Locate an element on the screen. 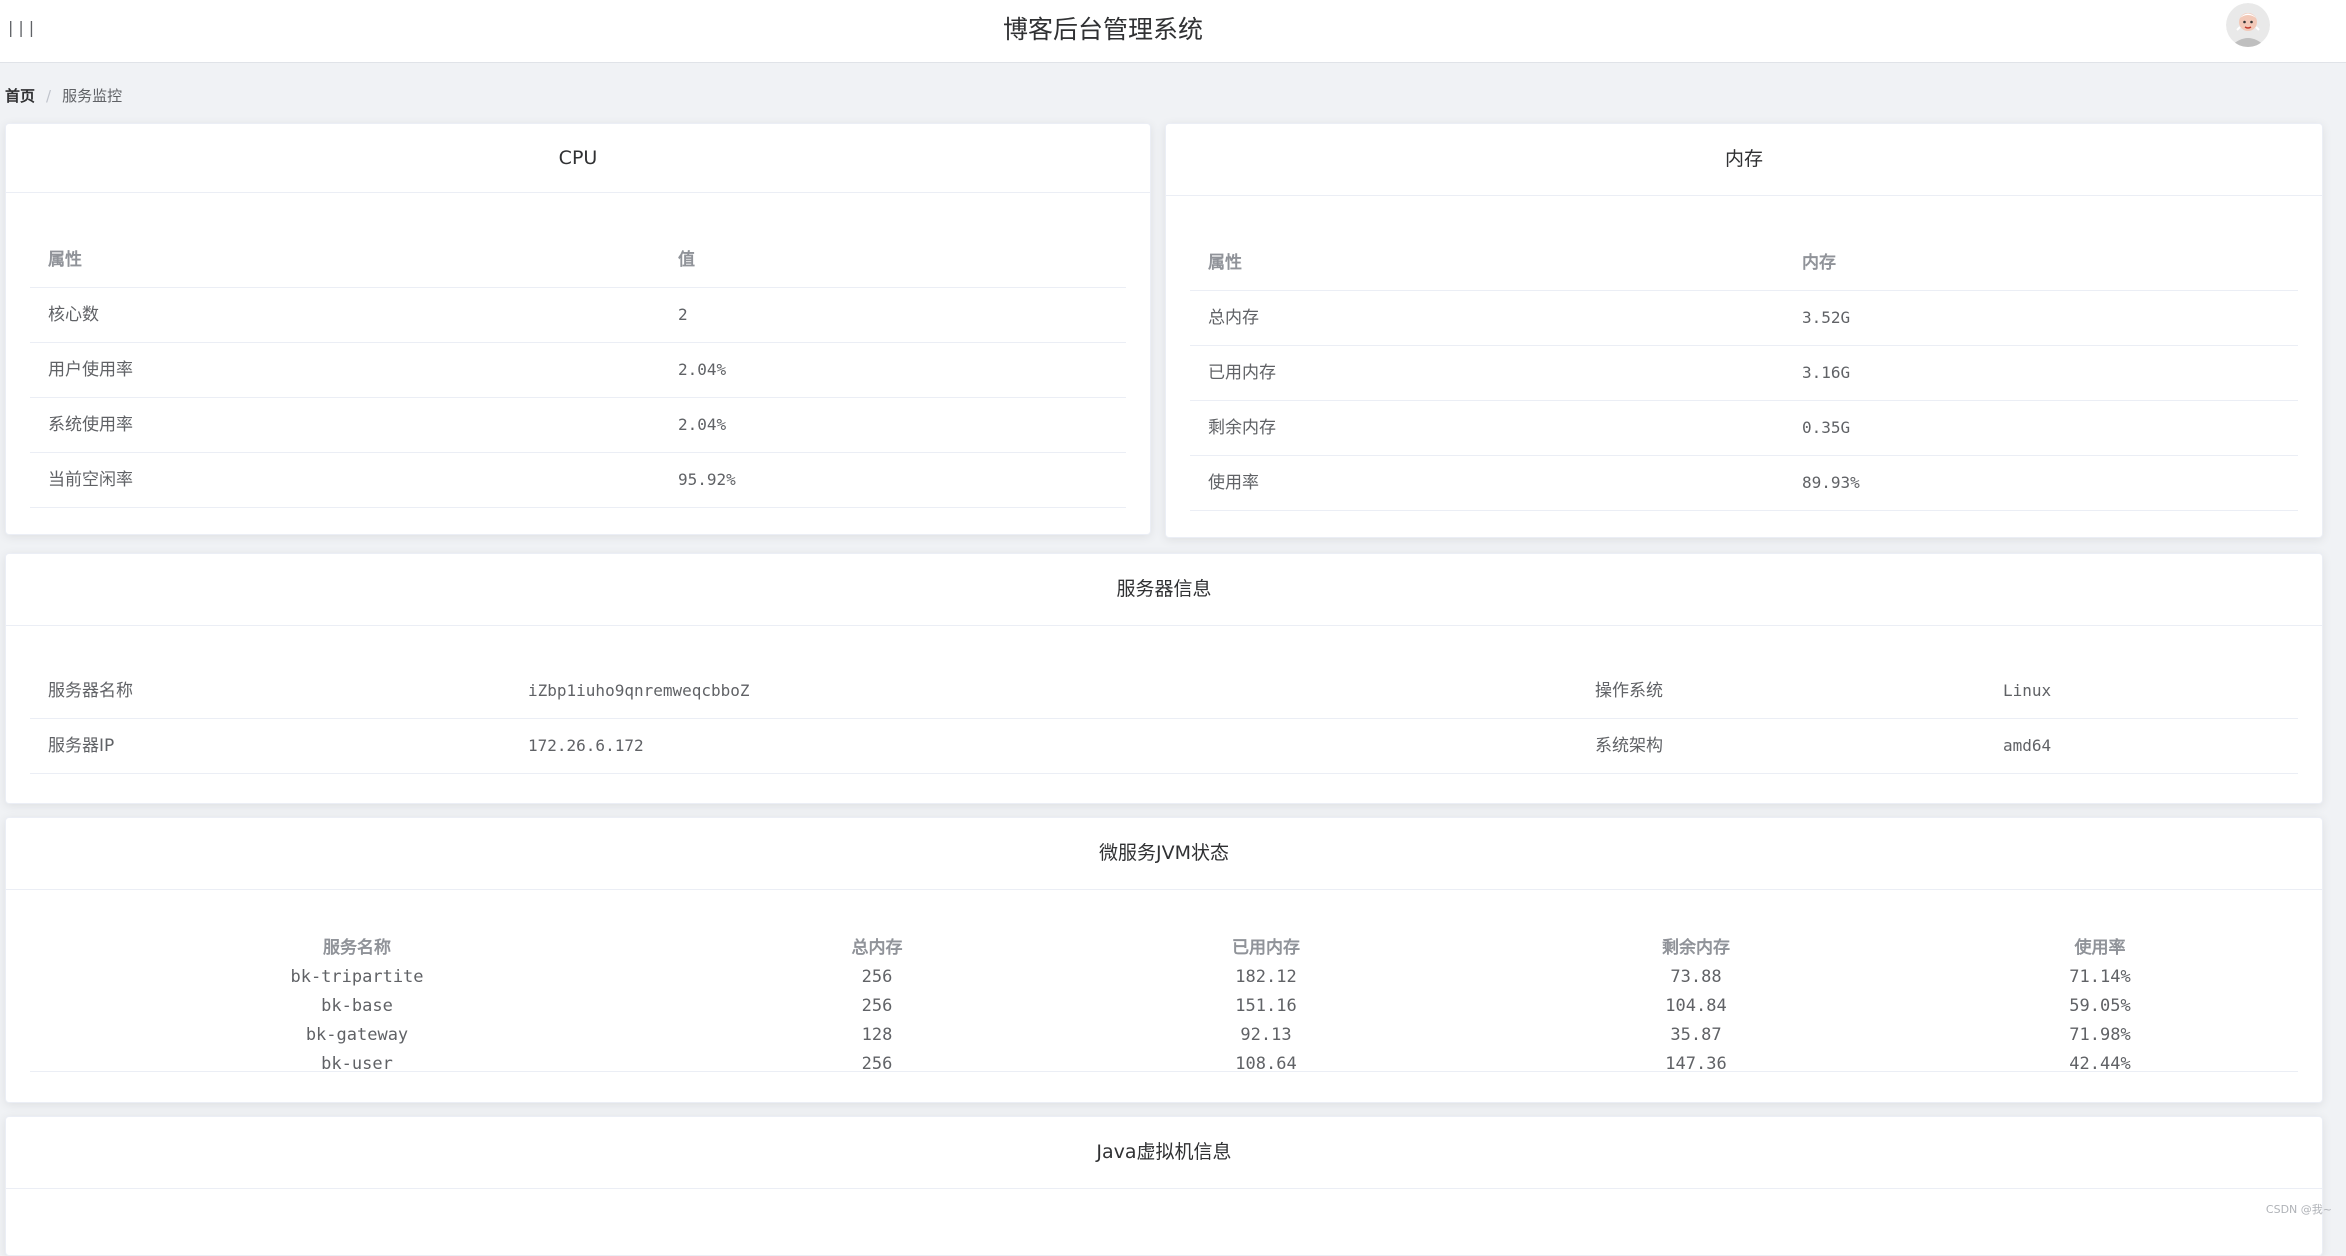  user-avatar-icon is located at coordinates (2248, 25).